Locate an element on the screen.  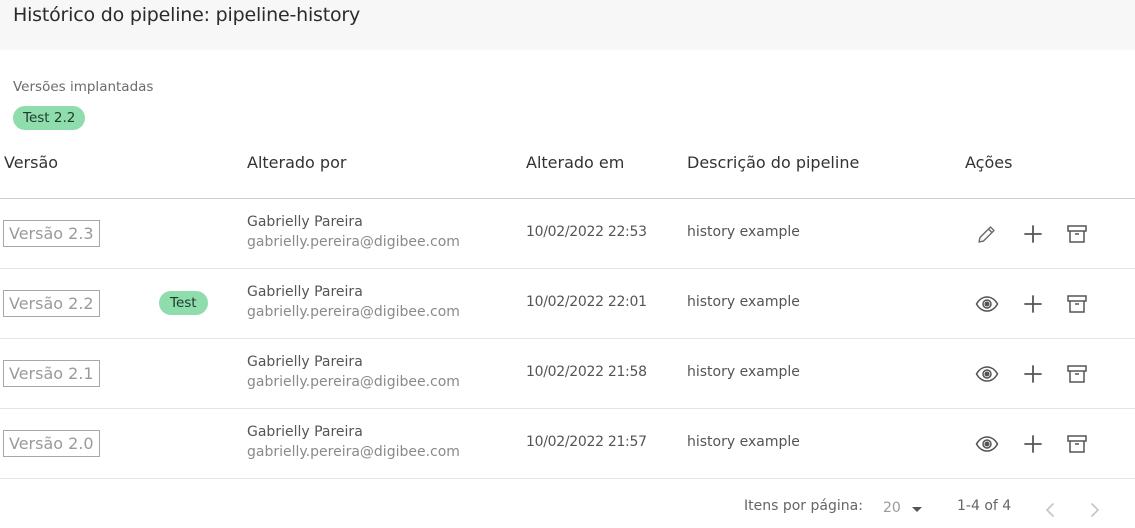
column-header-description: Descrição do pipeline is located at coordinates (773, 162).